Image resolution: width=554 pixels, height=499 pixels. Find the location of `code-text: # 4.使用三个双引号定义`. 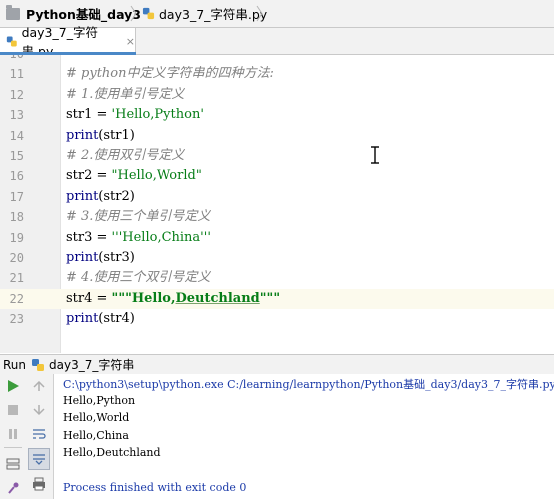

code-text: # 4.使用三个双引号定义 is located at coordinates (138, 278).